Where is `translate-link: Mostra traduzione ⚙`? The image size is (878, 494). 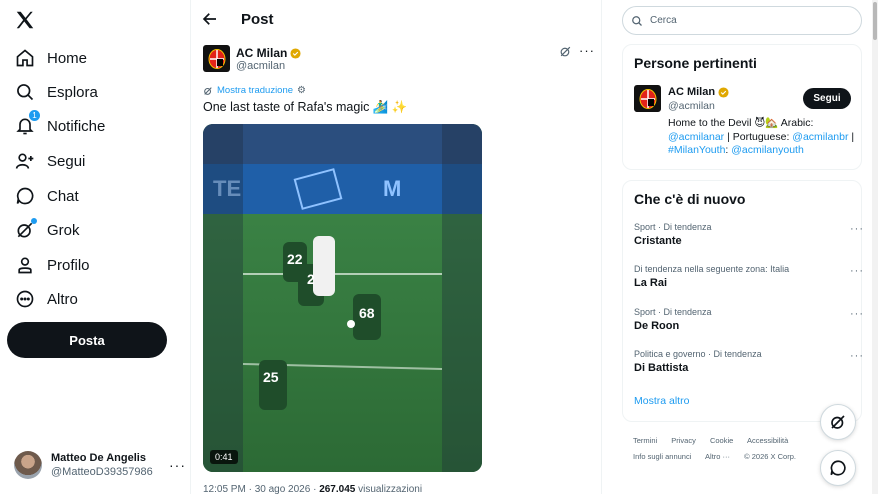 translate-link: Mostra traduzione ⚙ is located at coordinates (254, 90).